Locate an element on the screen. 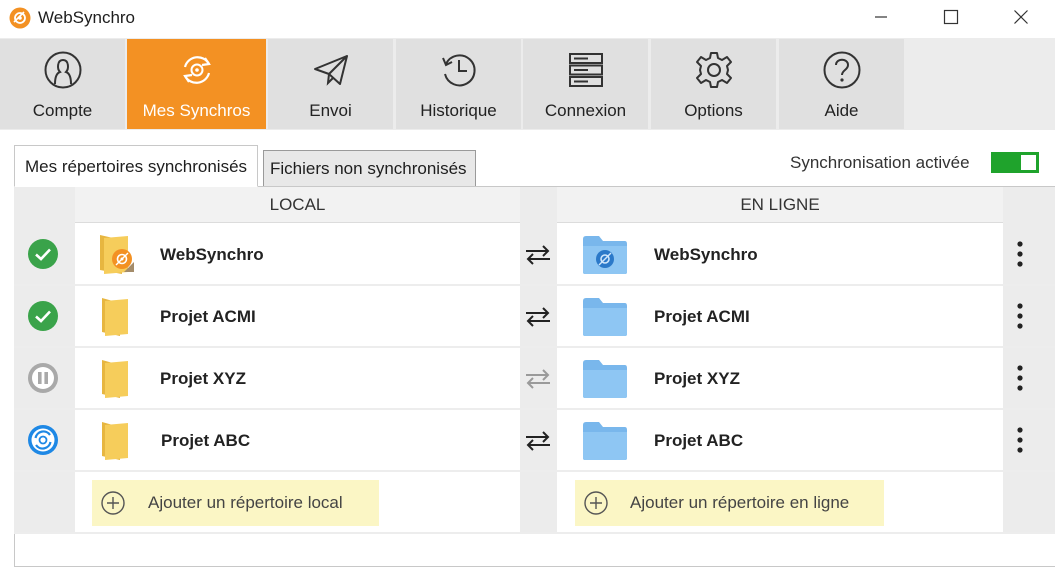 This screenshot has width=1055, height=567. toolbar-mes-synchros-label: Mes Synchros is located at coordinates (196, 110).